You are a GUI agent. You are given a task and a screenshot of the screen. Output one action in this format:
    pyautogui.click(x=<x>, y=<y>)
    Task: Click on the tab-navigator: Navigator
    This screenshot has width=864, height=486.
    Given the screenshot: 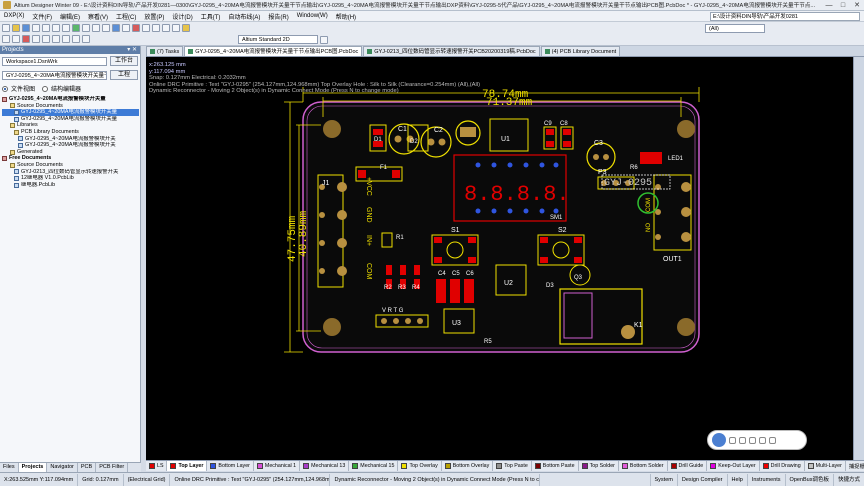 What is the action you would take?
    pyautogui.click(x=62, y=467)
    